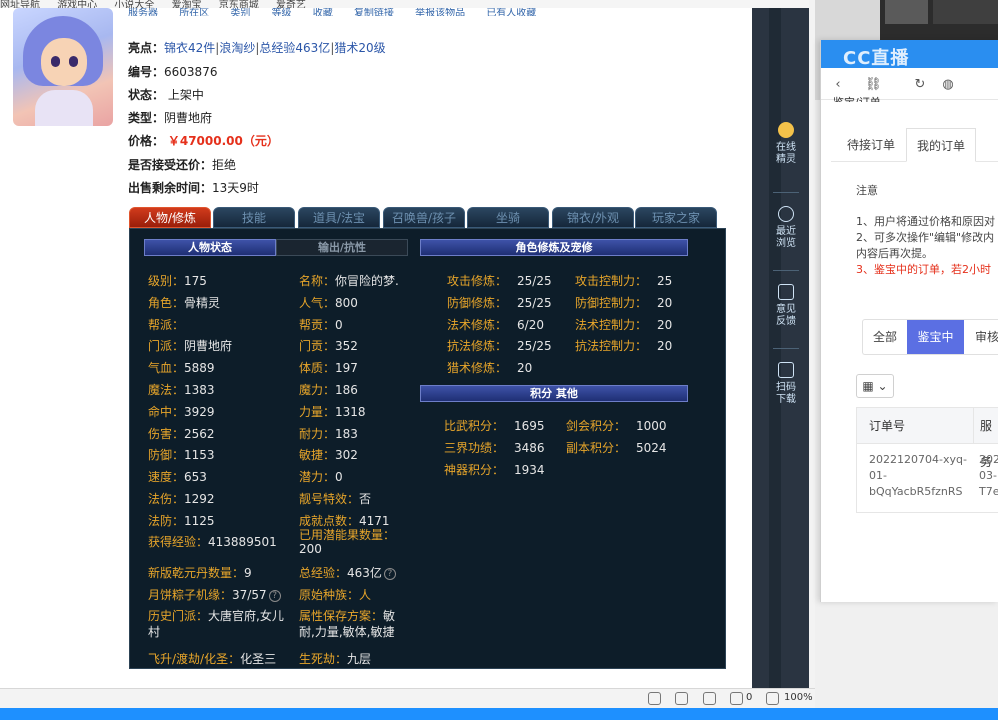  Describe the element at coordinates (424, 217) in the screenshot. I see `tab-summons: 召唤兽/孩子` at that location.